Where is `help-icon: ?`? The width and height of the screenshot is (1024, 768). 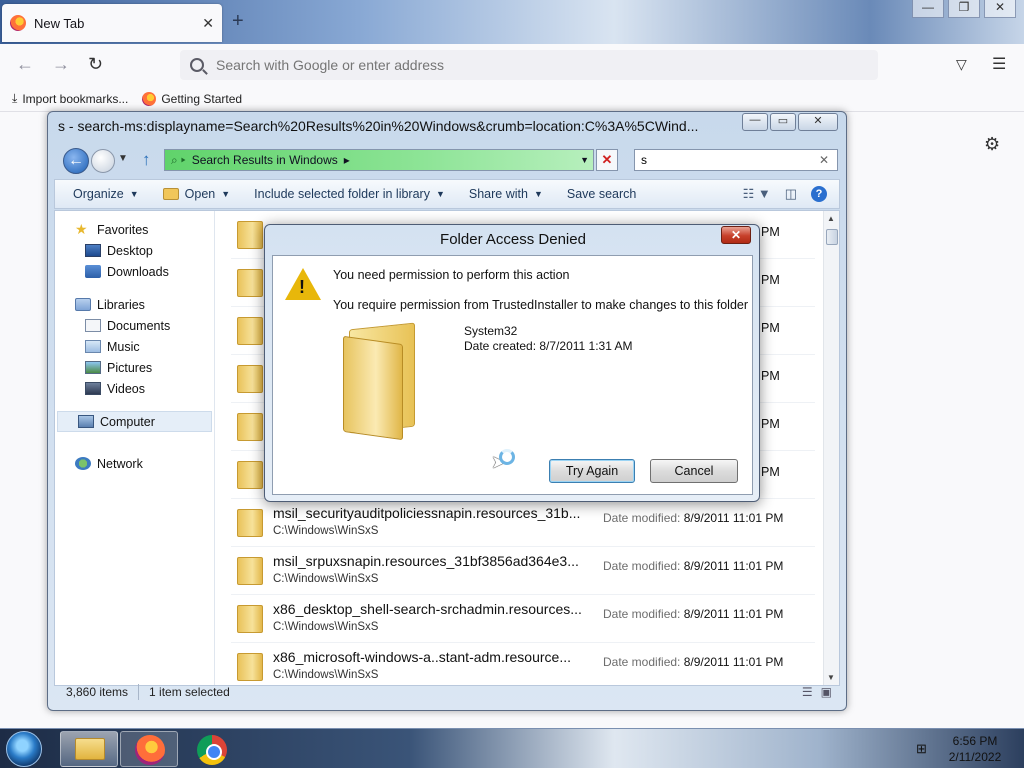
help-icon: ? is located at coordinates (819, 194).